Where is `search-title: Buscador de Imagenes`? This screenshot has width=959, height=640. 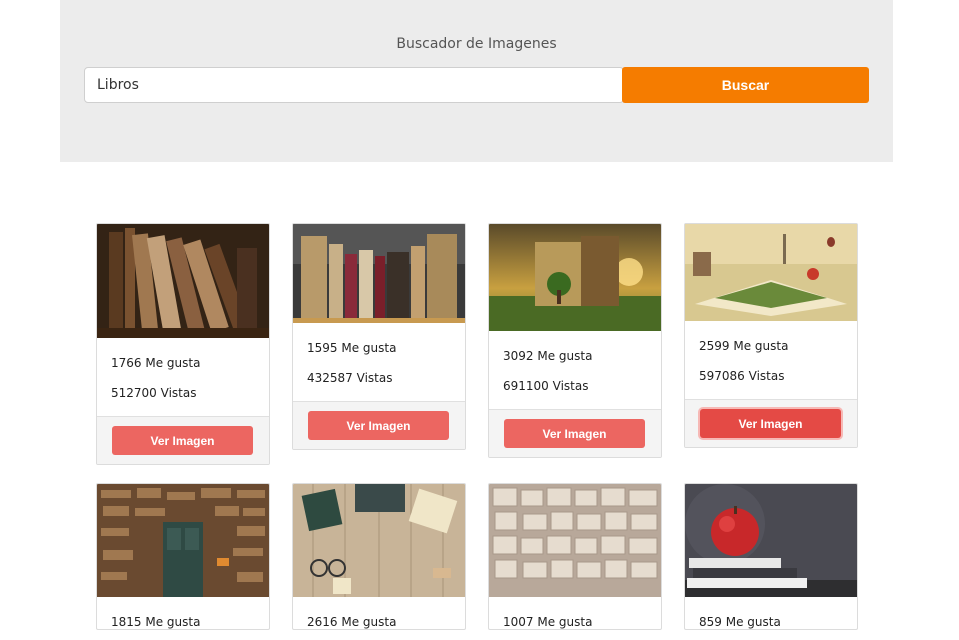
search-title: Buscador de Imagenes is located at coordinates (476, 44).